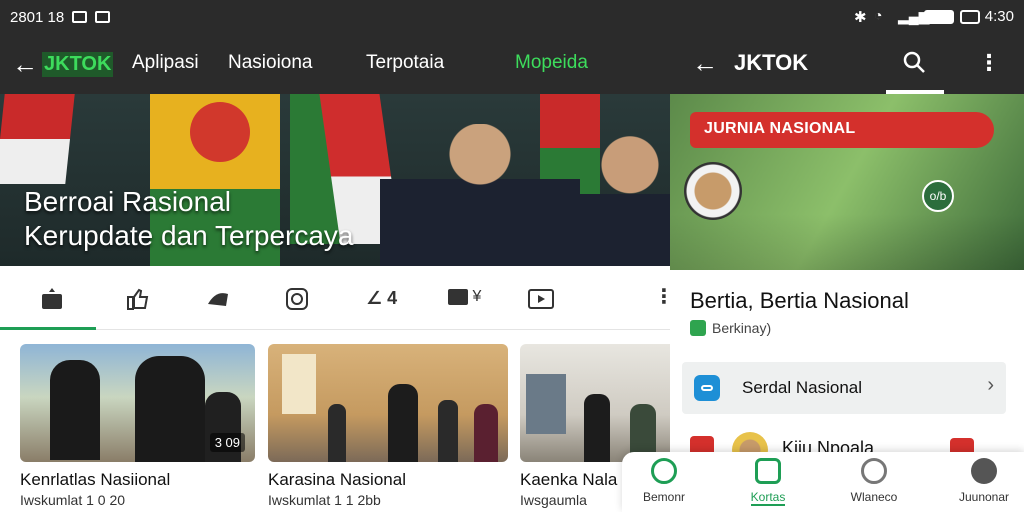 The image size is (1024, 512). I want to click on avatar, so click(713, 191).